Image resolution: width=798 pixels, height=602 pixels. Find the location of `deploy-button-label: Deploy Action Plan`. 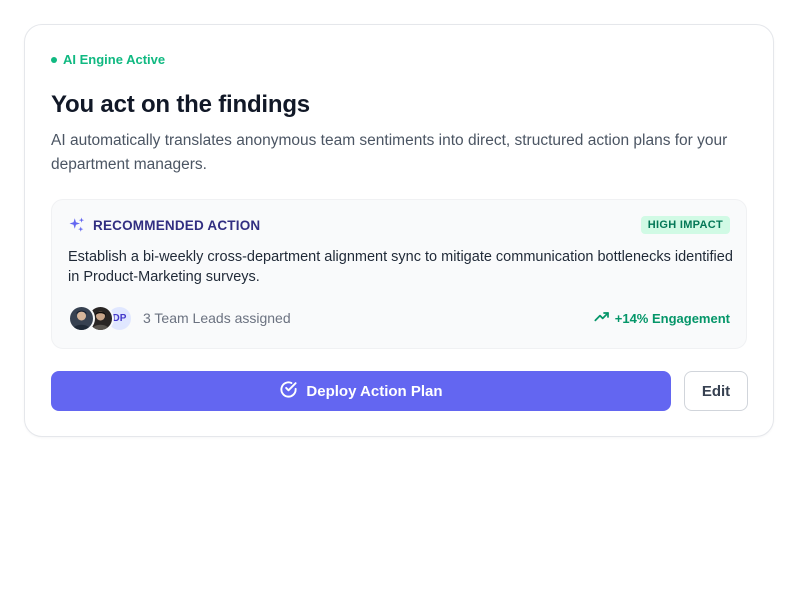

deploy-button-label: Deploy Action Plan is located at coordinates (374, 391).